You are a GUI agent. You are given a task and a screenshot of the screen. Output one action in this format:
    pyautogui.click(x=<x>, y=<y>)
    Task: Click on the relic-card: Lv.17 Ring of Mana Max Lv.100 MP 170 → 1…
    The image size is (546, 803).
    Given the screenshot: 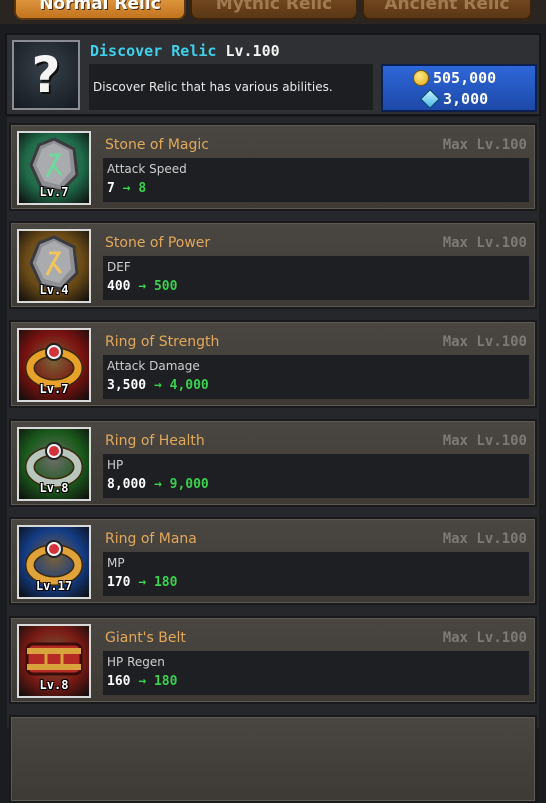 What is the action you would take?
    pyautogui.click(x=273, y=561)
    